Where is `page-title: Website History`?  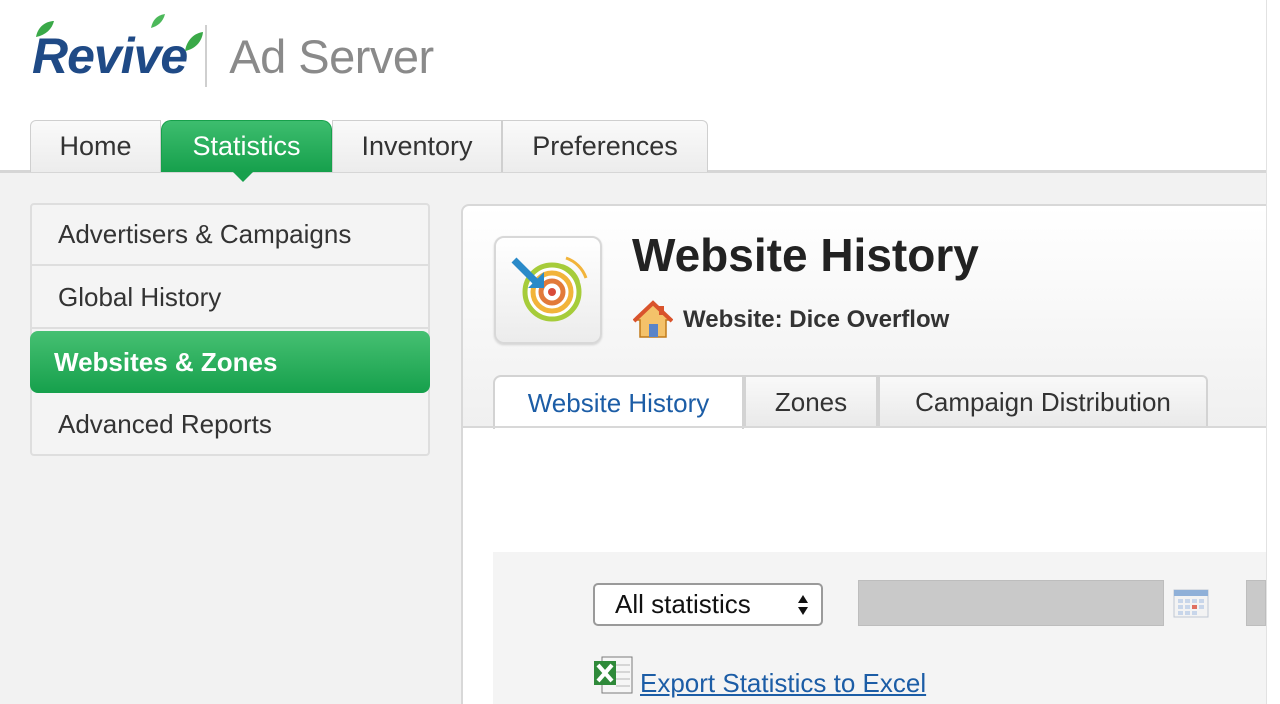
page-title: Website History is located at coordinates (805, 255).